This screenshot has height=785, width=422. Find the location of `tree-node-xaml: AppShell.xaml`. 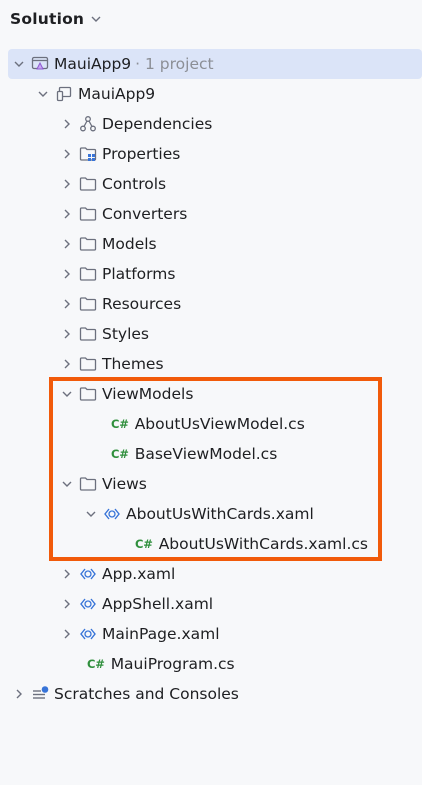

tree-node-xaml: AppShell.xaml is located at coordinates (211, 604).